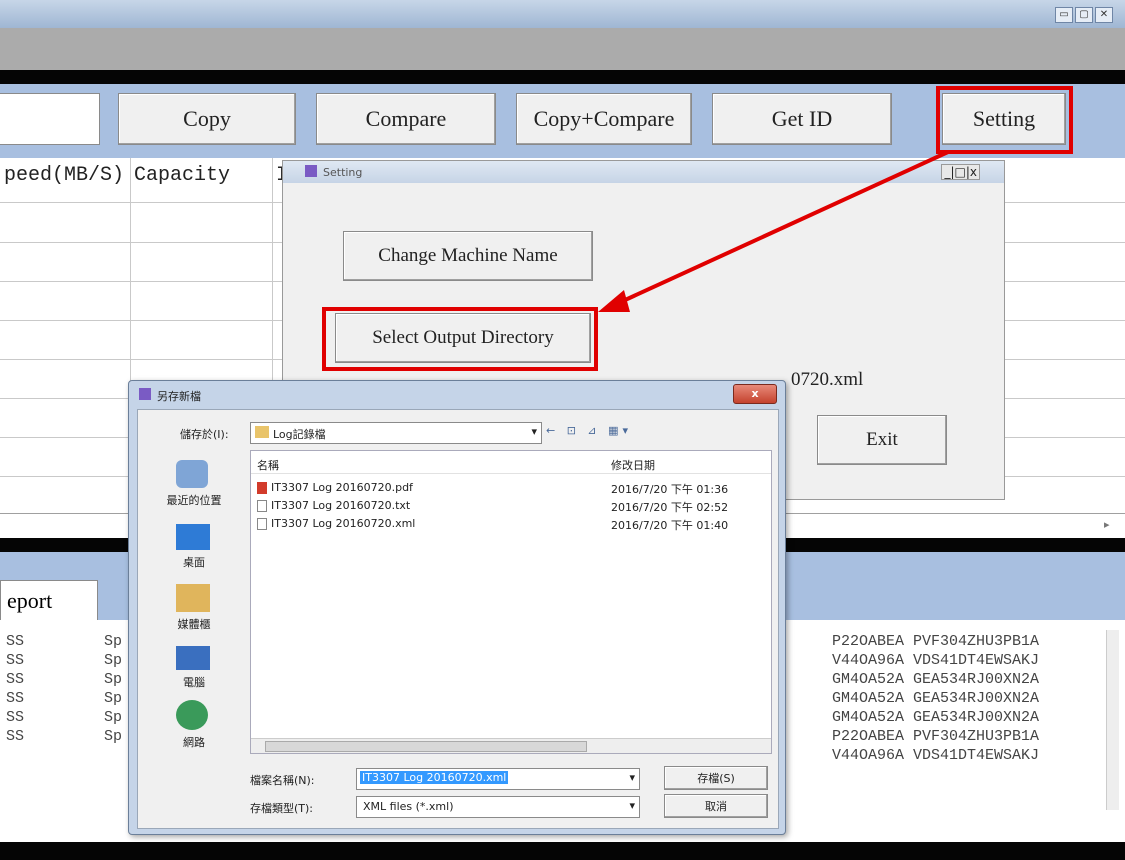 Image resolution: width=1125 pixels, height=860 pixels. What do you see at coordinates (342, 487) in the screenshot?
I see `file-name: IT3307 Log 20160720.pdf` at bounding box center [342, 487].